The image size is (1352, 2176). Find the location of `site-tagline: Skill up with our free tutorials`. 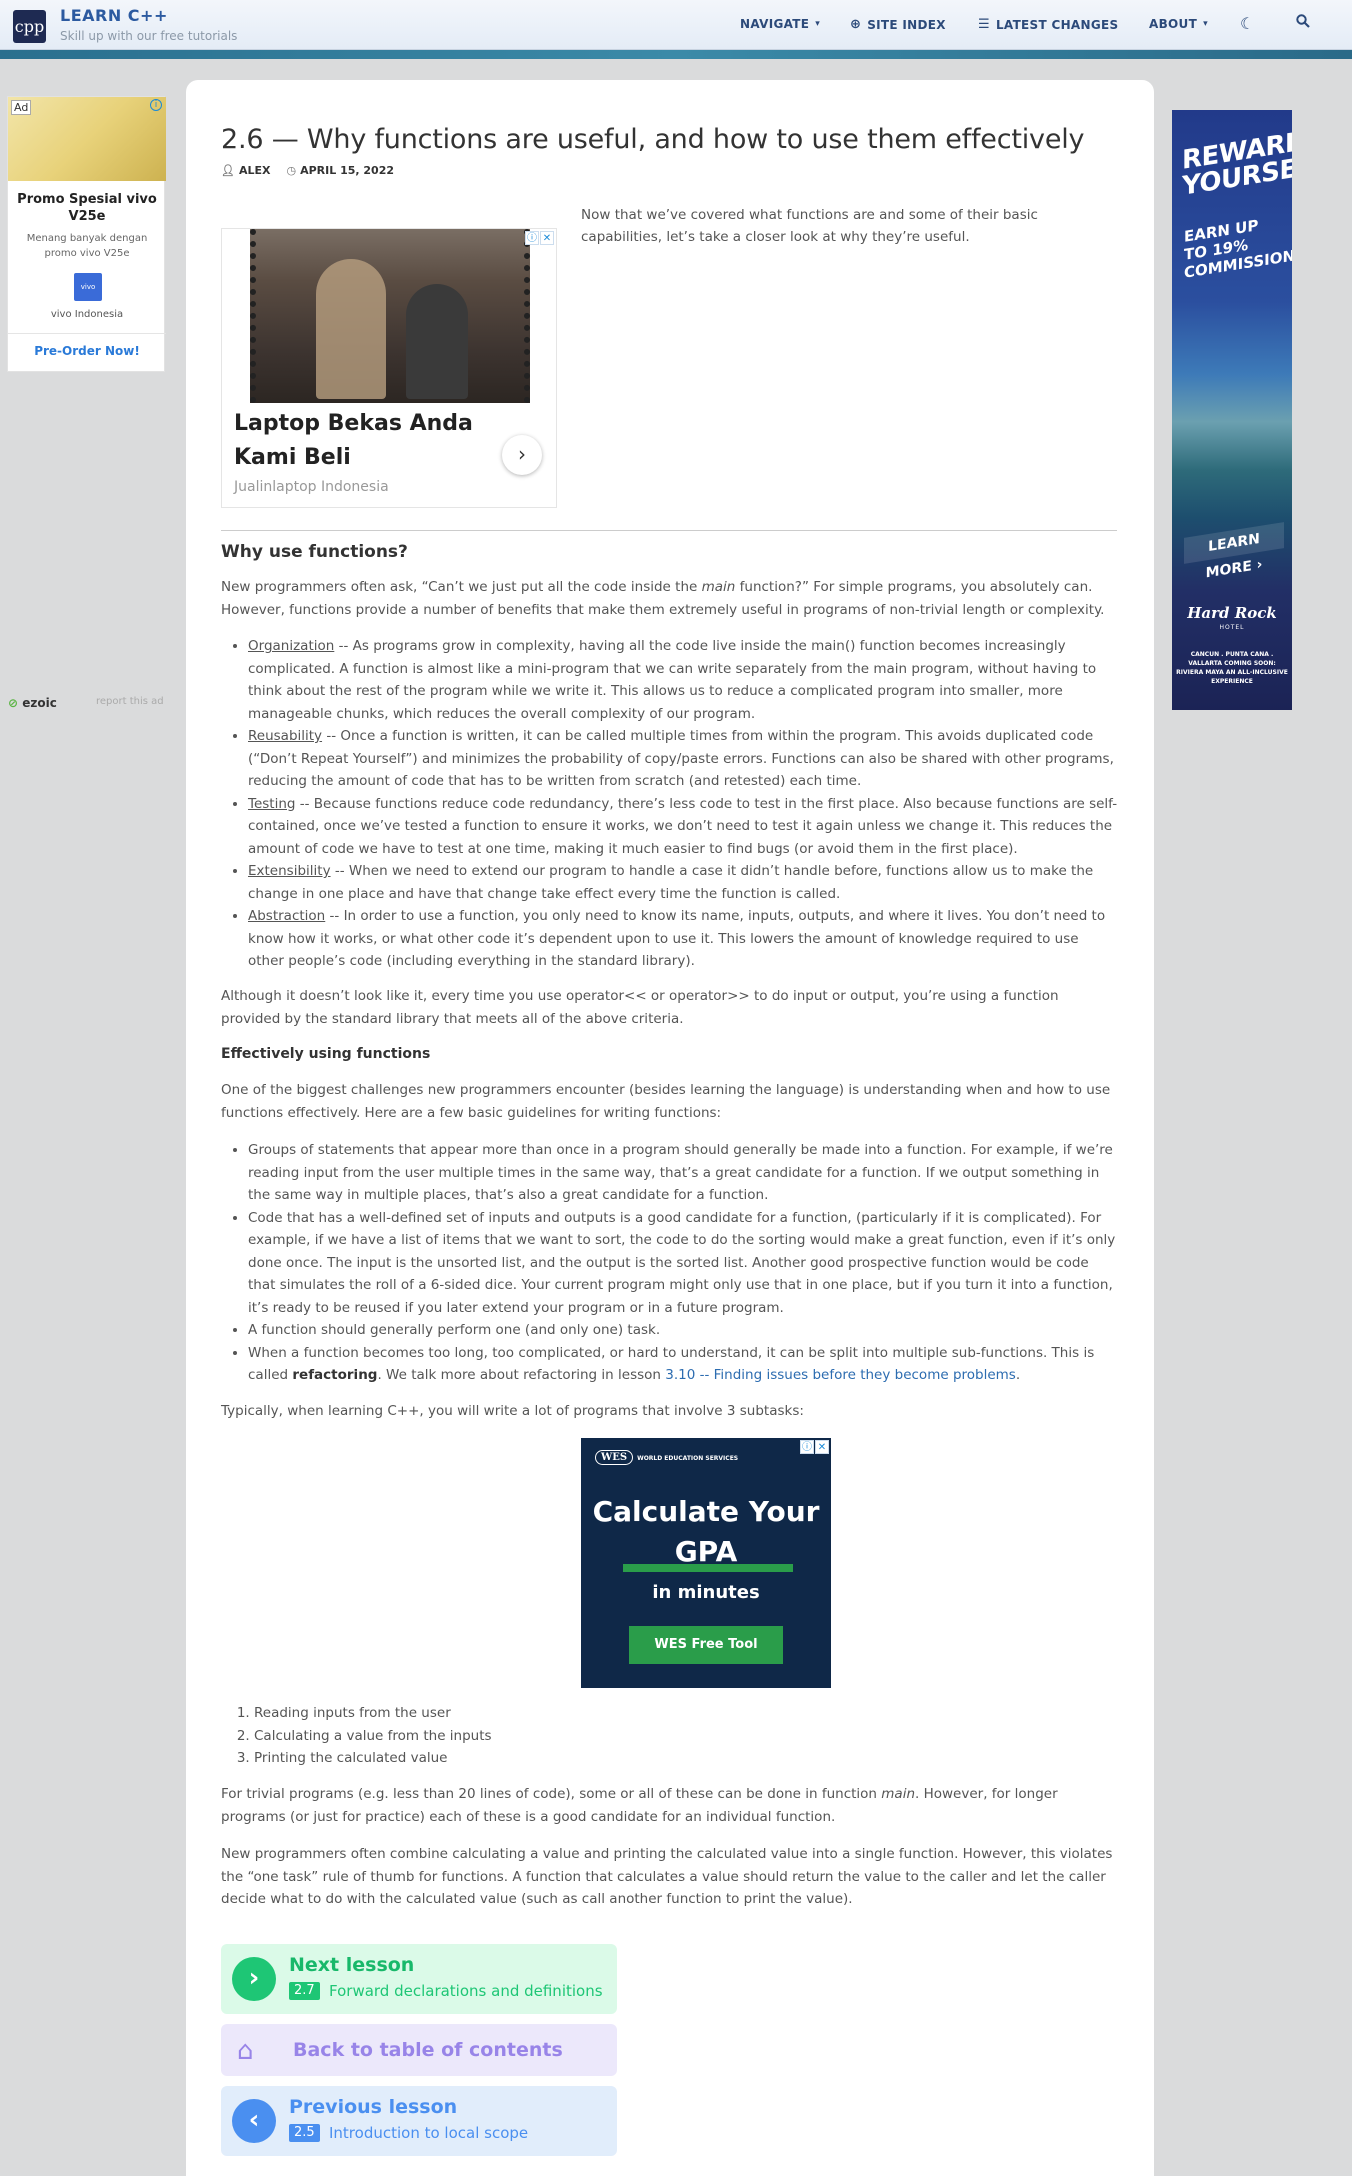

site-tagline: Skill up with our free tutorials is located at coordinates (149, 36).